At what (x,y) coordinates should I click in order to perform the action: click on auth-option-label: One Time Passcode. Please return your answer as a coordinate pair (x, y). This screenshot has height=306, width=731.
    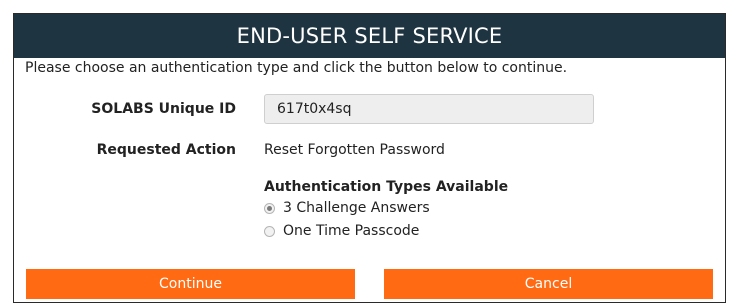
    Looking at the image, I should click on (351, 231).